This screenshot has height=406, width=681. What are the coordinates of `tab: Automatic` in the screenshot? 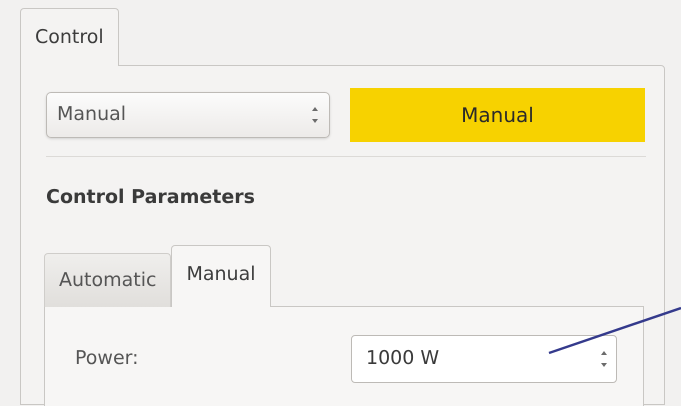 It's located at (108, 279).